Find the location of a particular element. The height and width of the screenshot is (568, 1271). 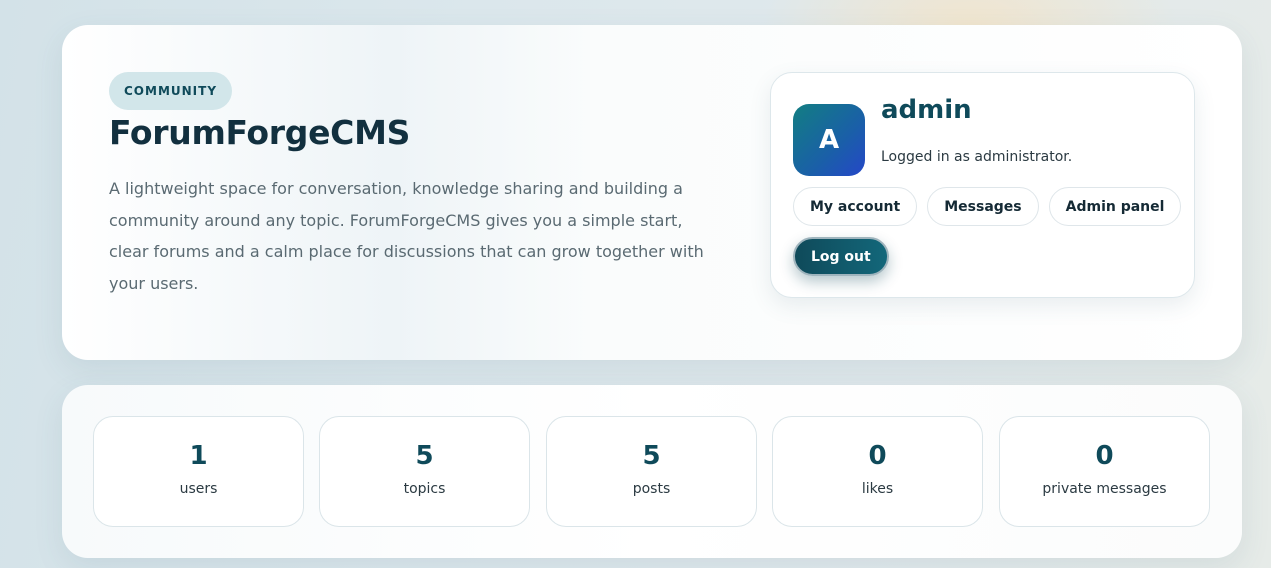

user-actions: My account Messages Admin panel Log out is located at coordinates (988, 231).